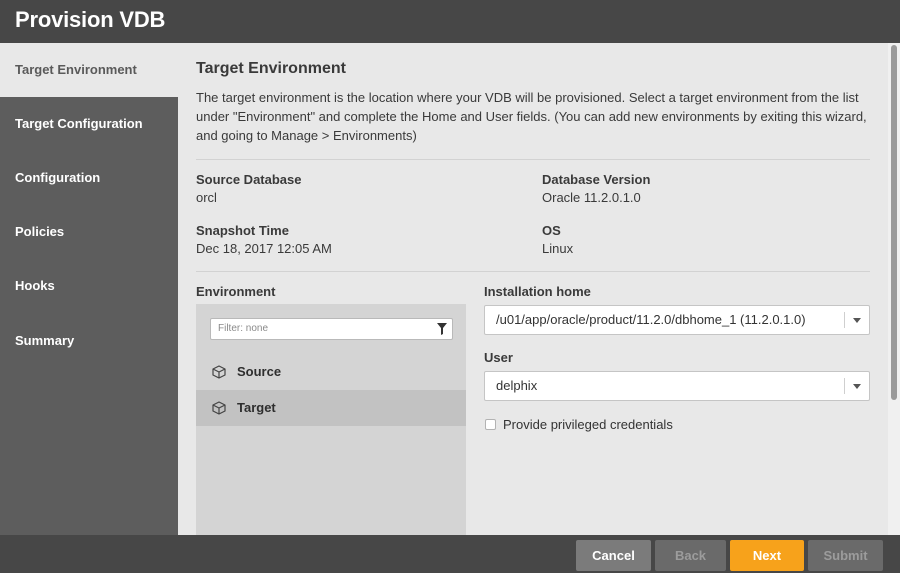 Image resolution: width=900 pixels, height=573 pixels. Describe the element at coordinates (259, 371) in the screenshot. I see `environment-item-label: Source` at that location.